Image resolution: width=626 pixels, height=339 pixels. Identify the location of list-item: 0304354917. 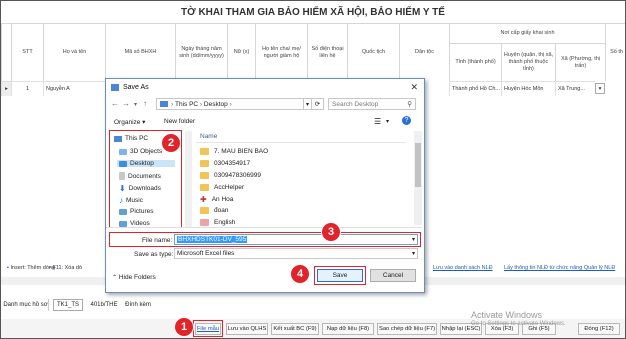
(225, 163).